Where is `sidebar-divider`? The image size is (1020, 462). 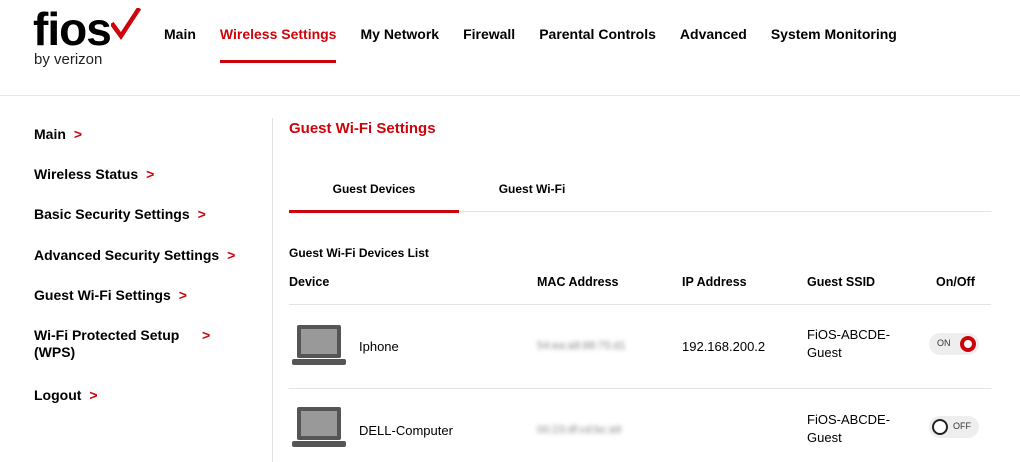
sidebar-divider is located at coordinates (272, 290).